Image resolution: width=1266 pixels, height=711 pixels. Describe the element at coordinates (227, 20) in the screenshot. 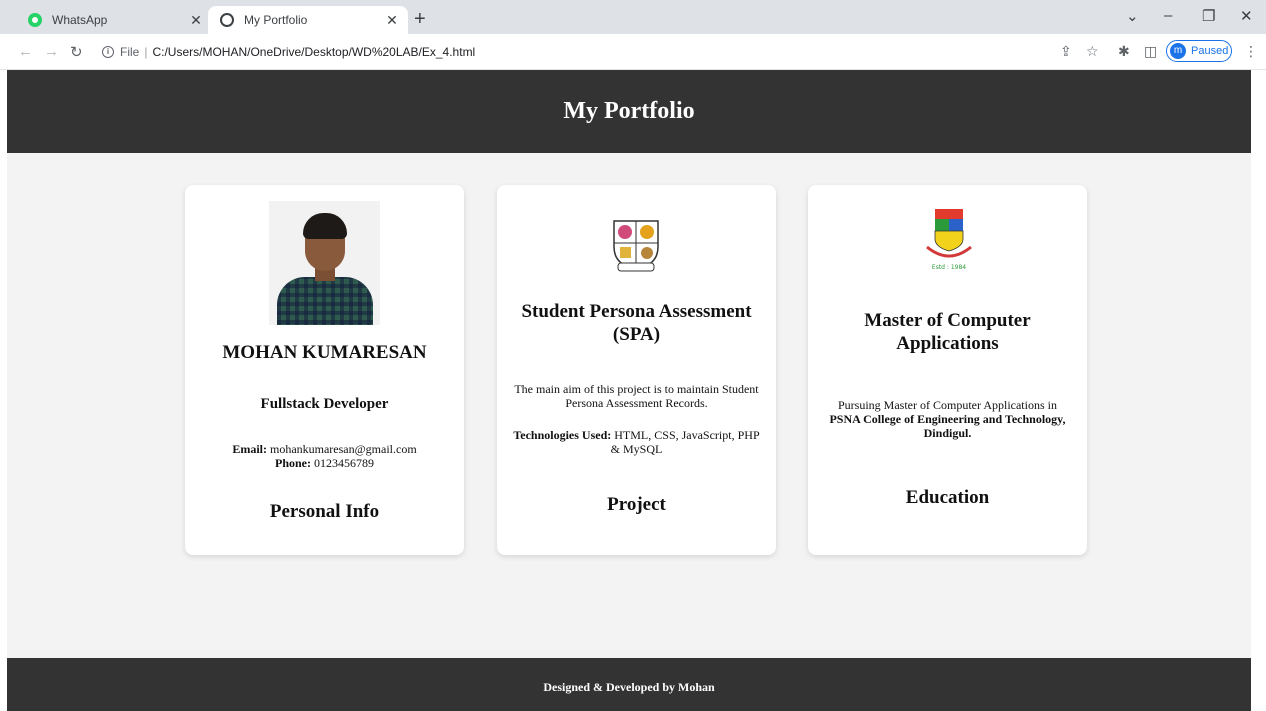

I see `globe-icon` at that location.